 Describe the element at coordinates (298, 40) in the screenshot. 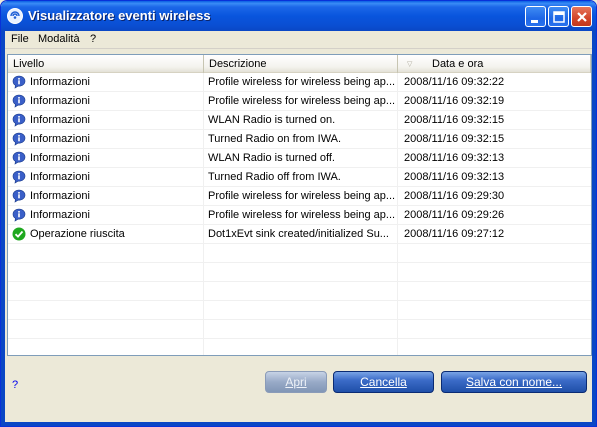

I see `menu-bar: File Modalità ?` at that location.